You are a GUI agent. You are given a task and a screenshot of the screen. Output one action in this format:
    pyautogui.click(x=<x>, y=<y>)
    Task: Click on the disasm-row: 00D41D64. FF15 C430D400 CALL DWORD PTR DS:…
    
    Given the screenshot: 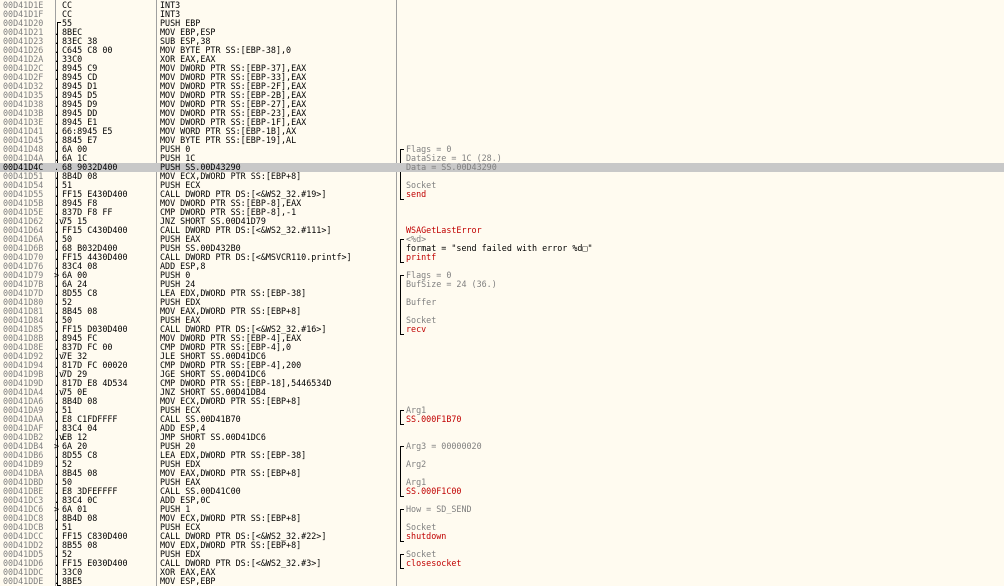 What is the action you would take?
    pyautogui.click(x=502, y=230)
    